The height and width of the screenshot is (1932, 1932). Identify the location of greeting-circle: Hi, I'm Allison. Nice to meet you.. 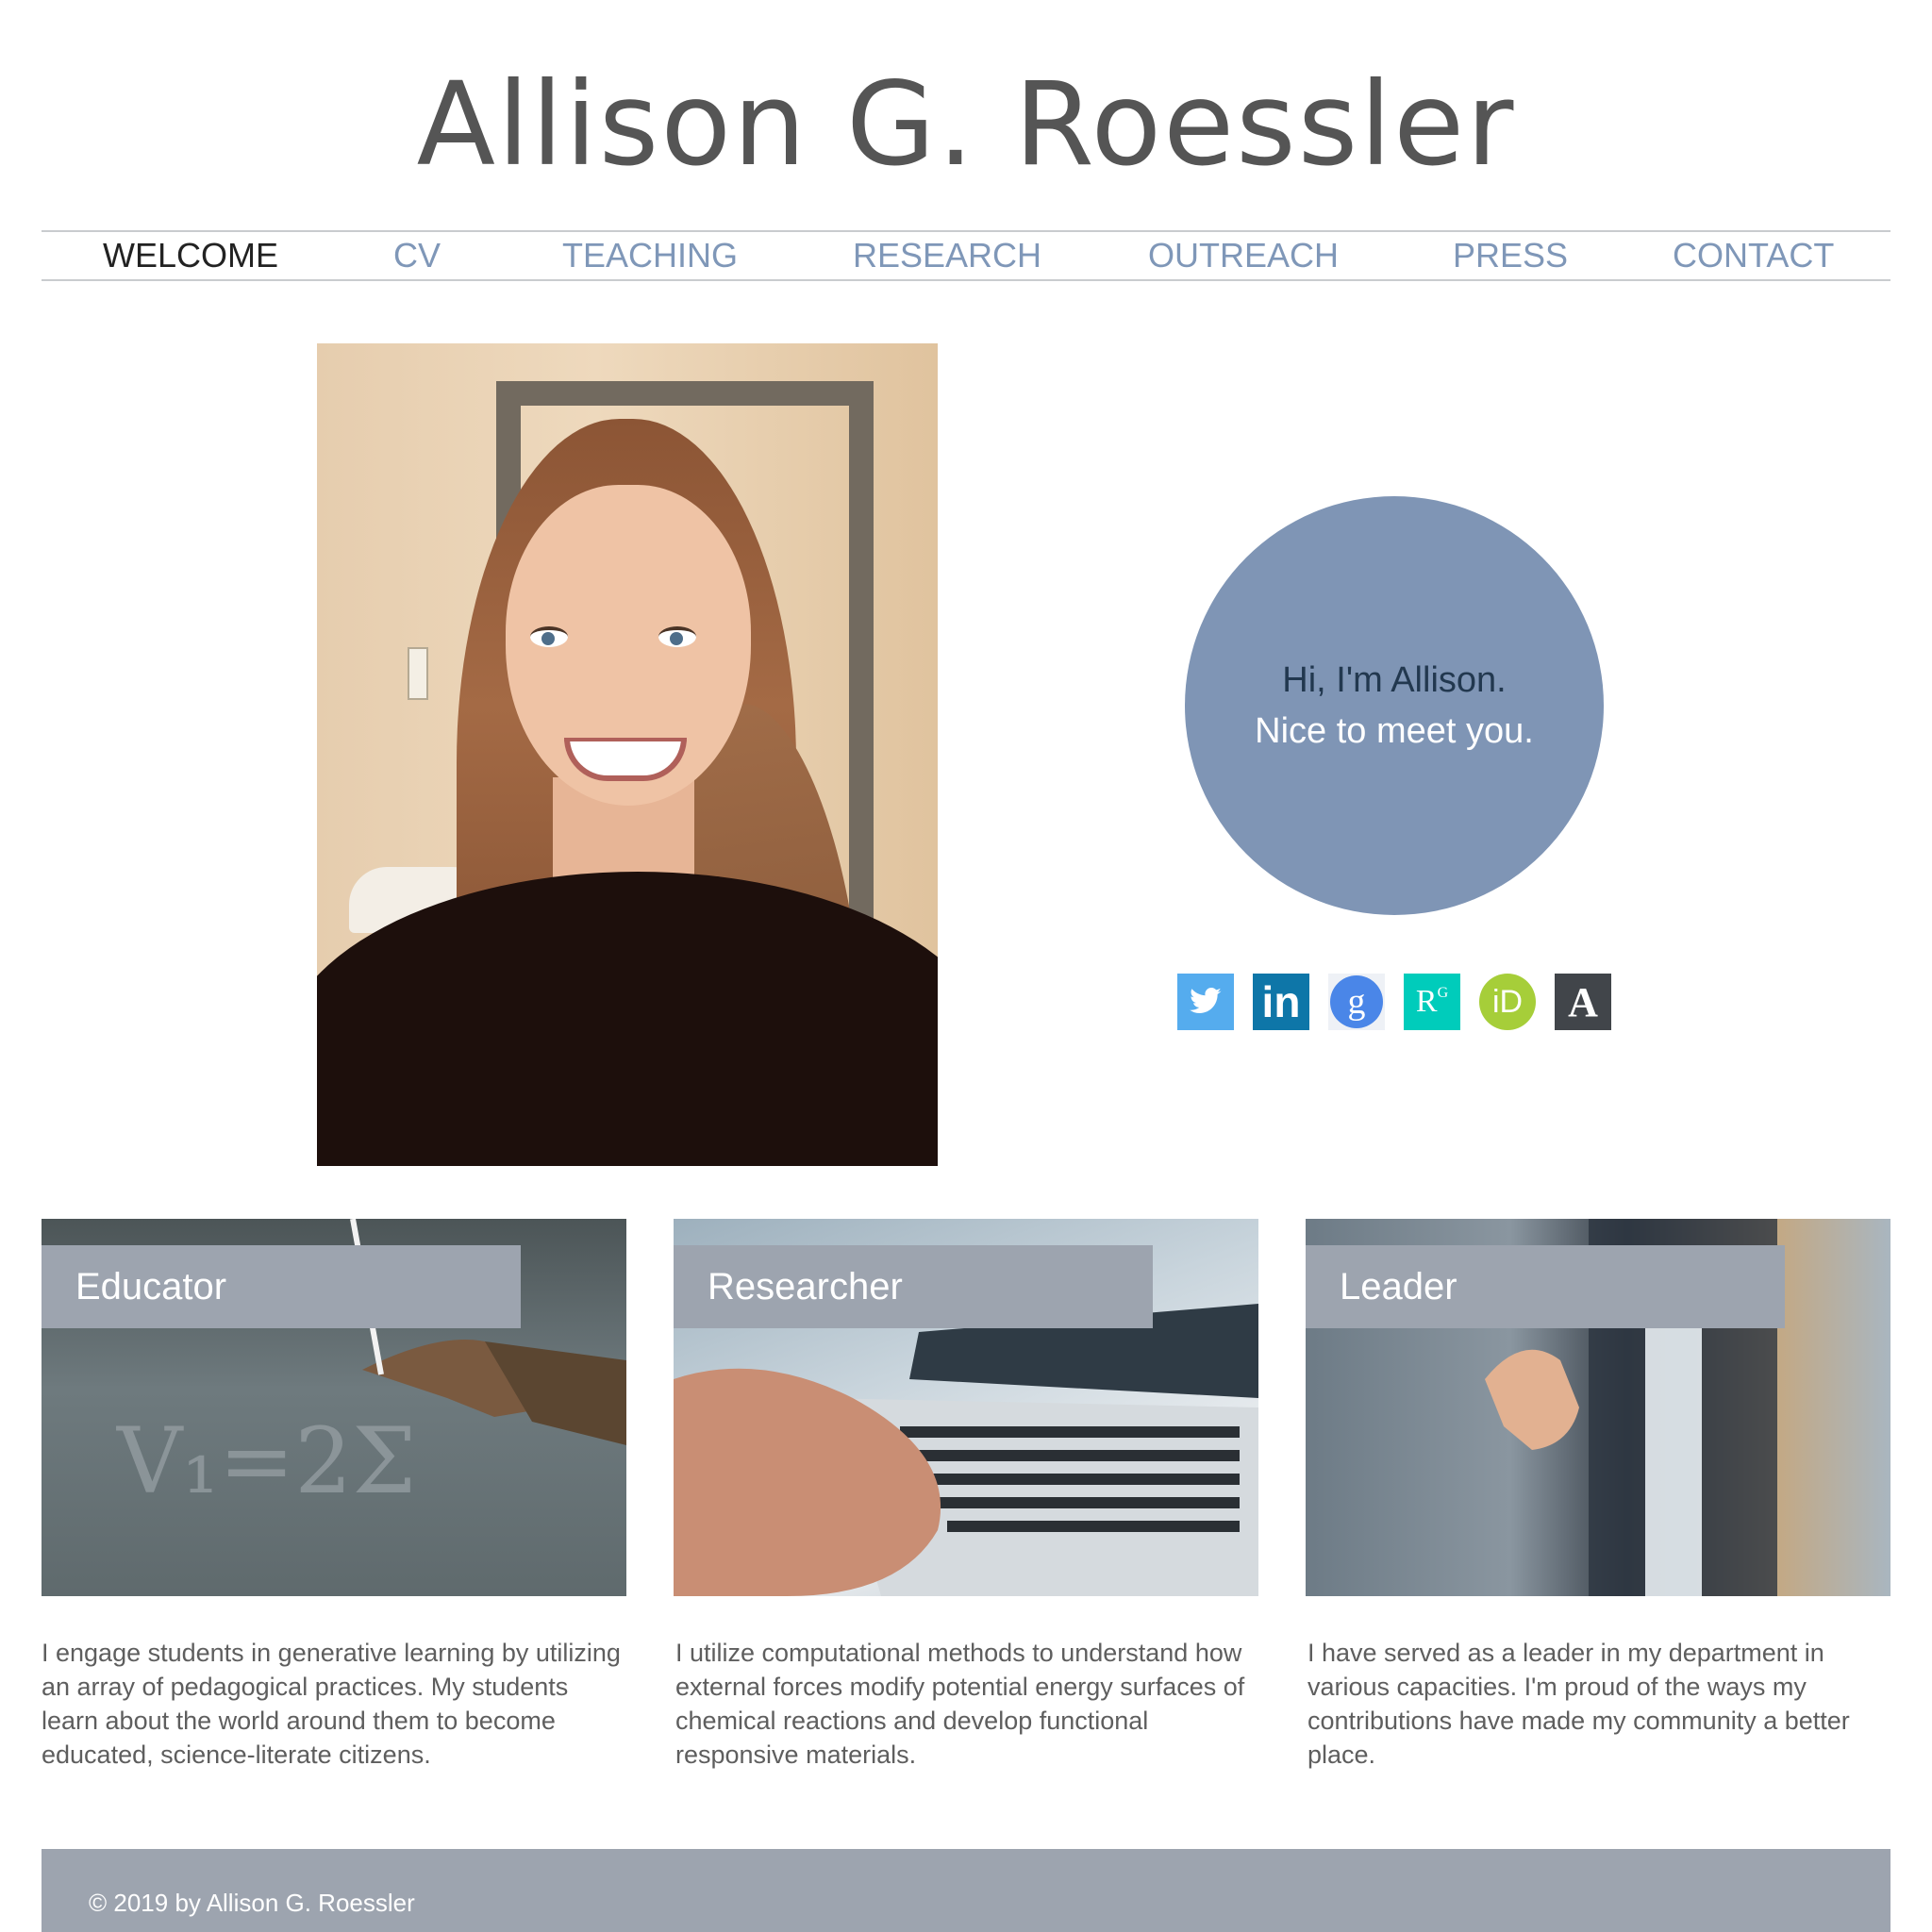
(1395, 705).